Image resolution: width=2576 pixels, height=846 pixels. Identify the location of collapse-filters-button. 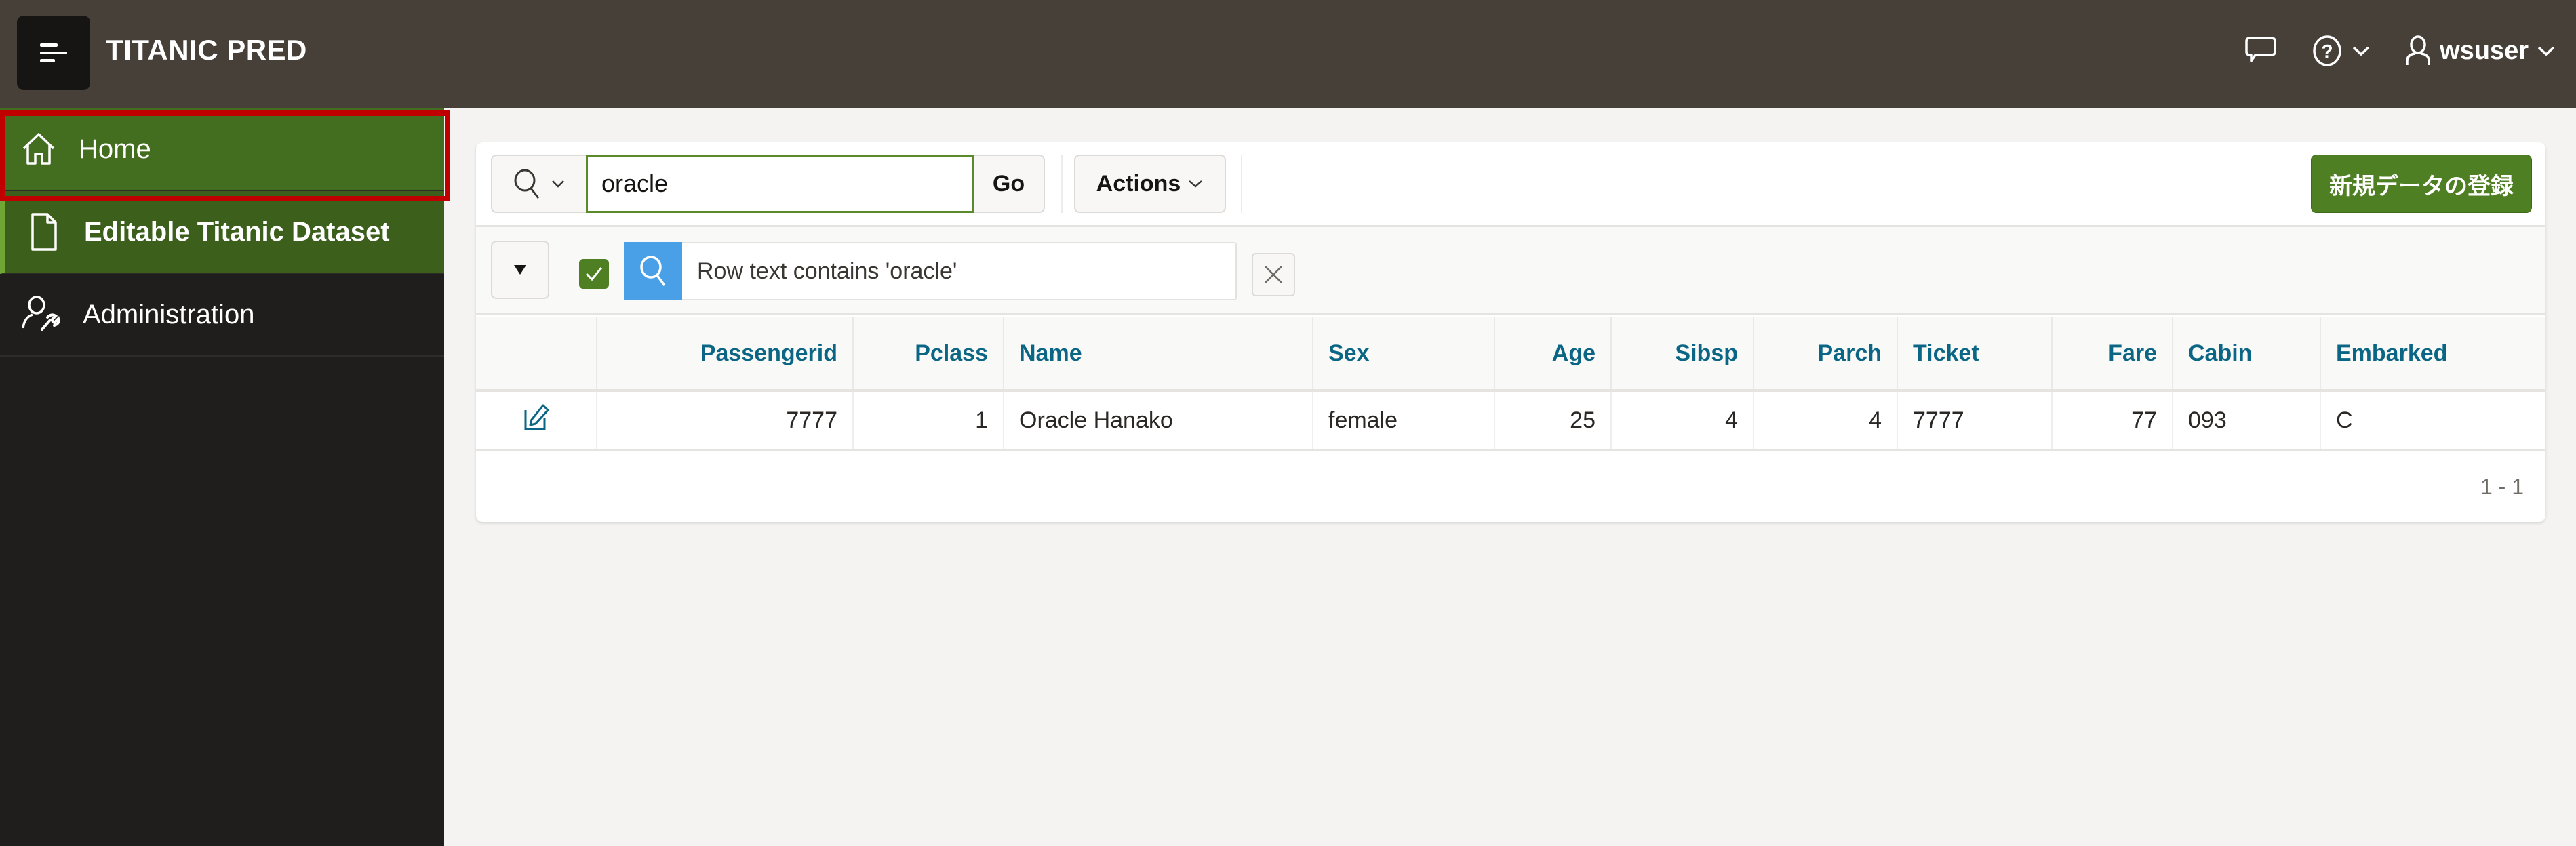
(520, 270).